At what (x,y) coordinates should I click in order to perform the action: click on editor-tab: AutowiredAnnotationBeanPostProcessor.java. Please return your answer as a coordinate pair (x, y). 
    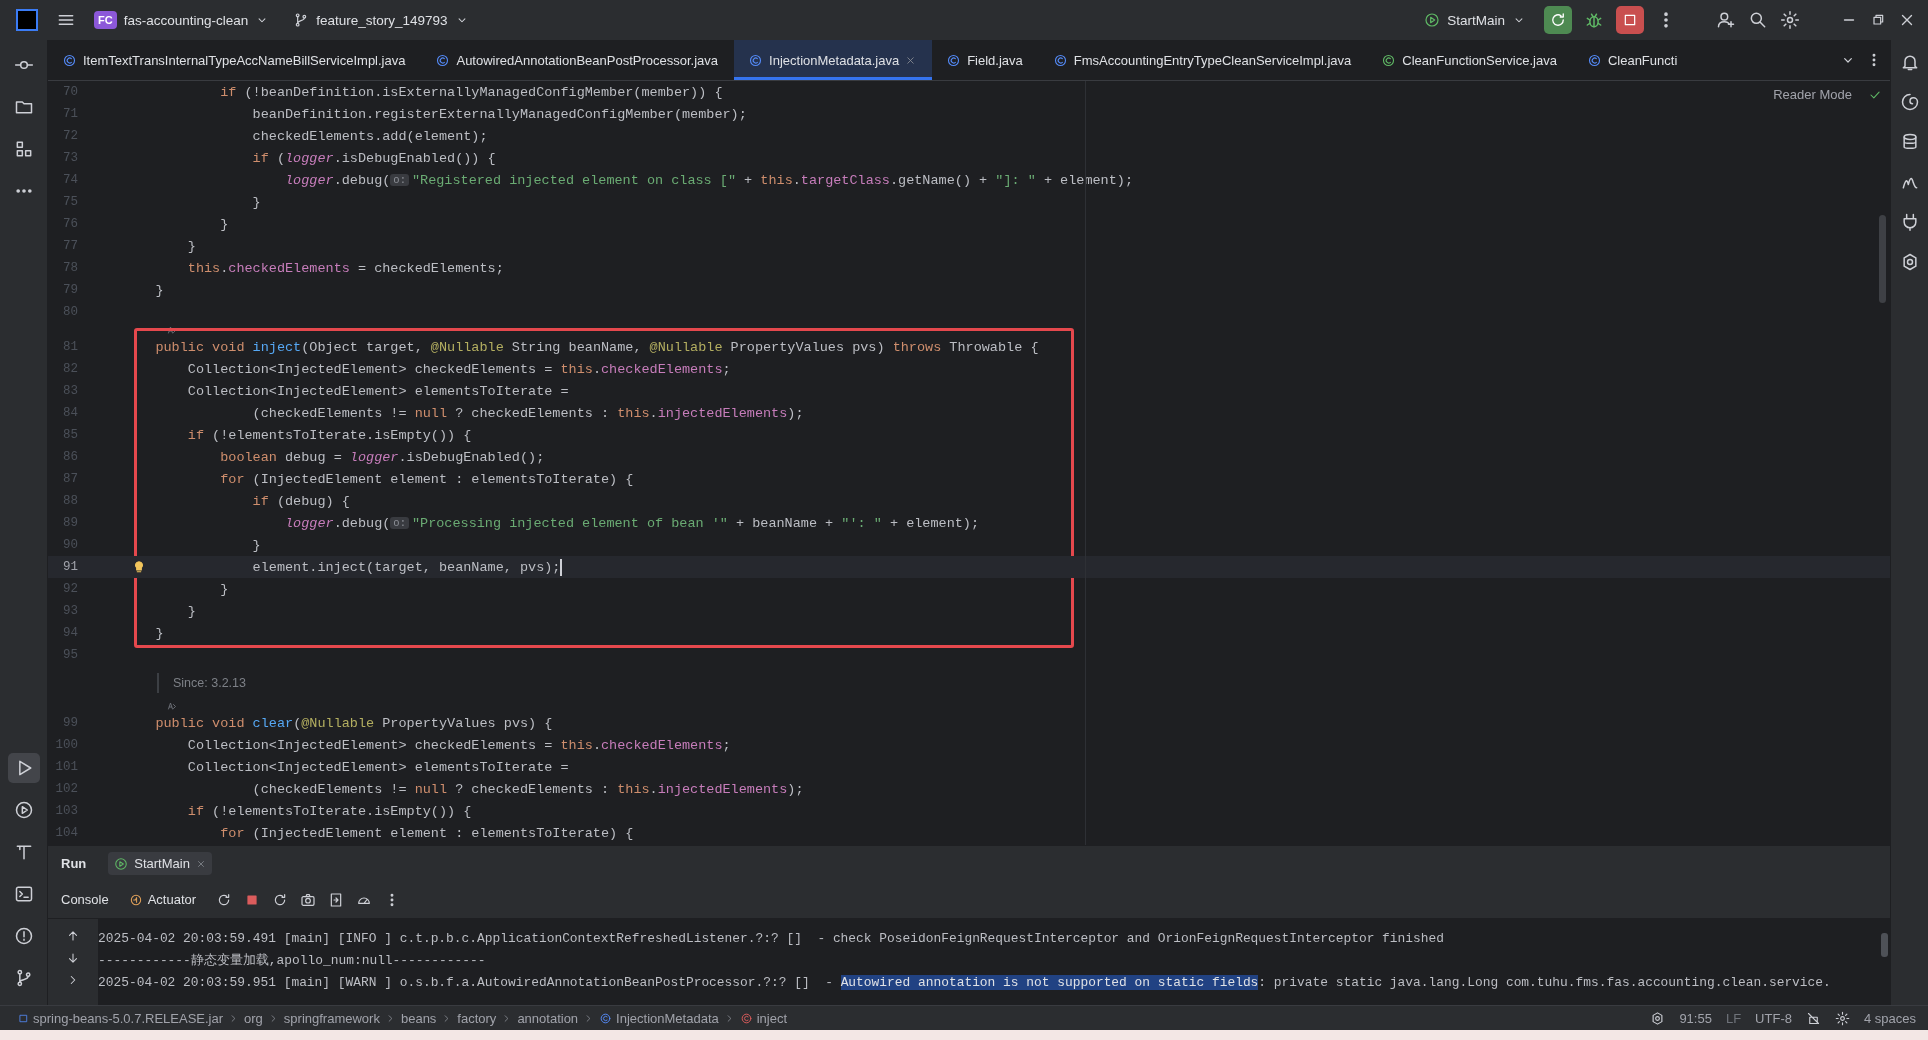
    Looking at the image, I should click on (578, 60).